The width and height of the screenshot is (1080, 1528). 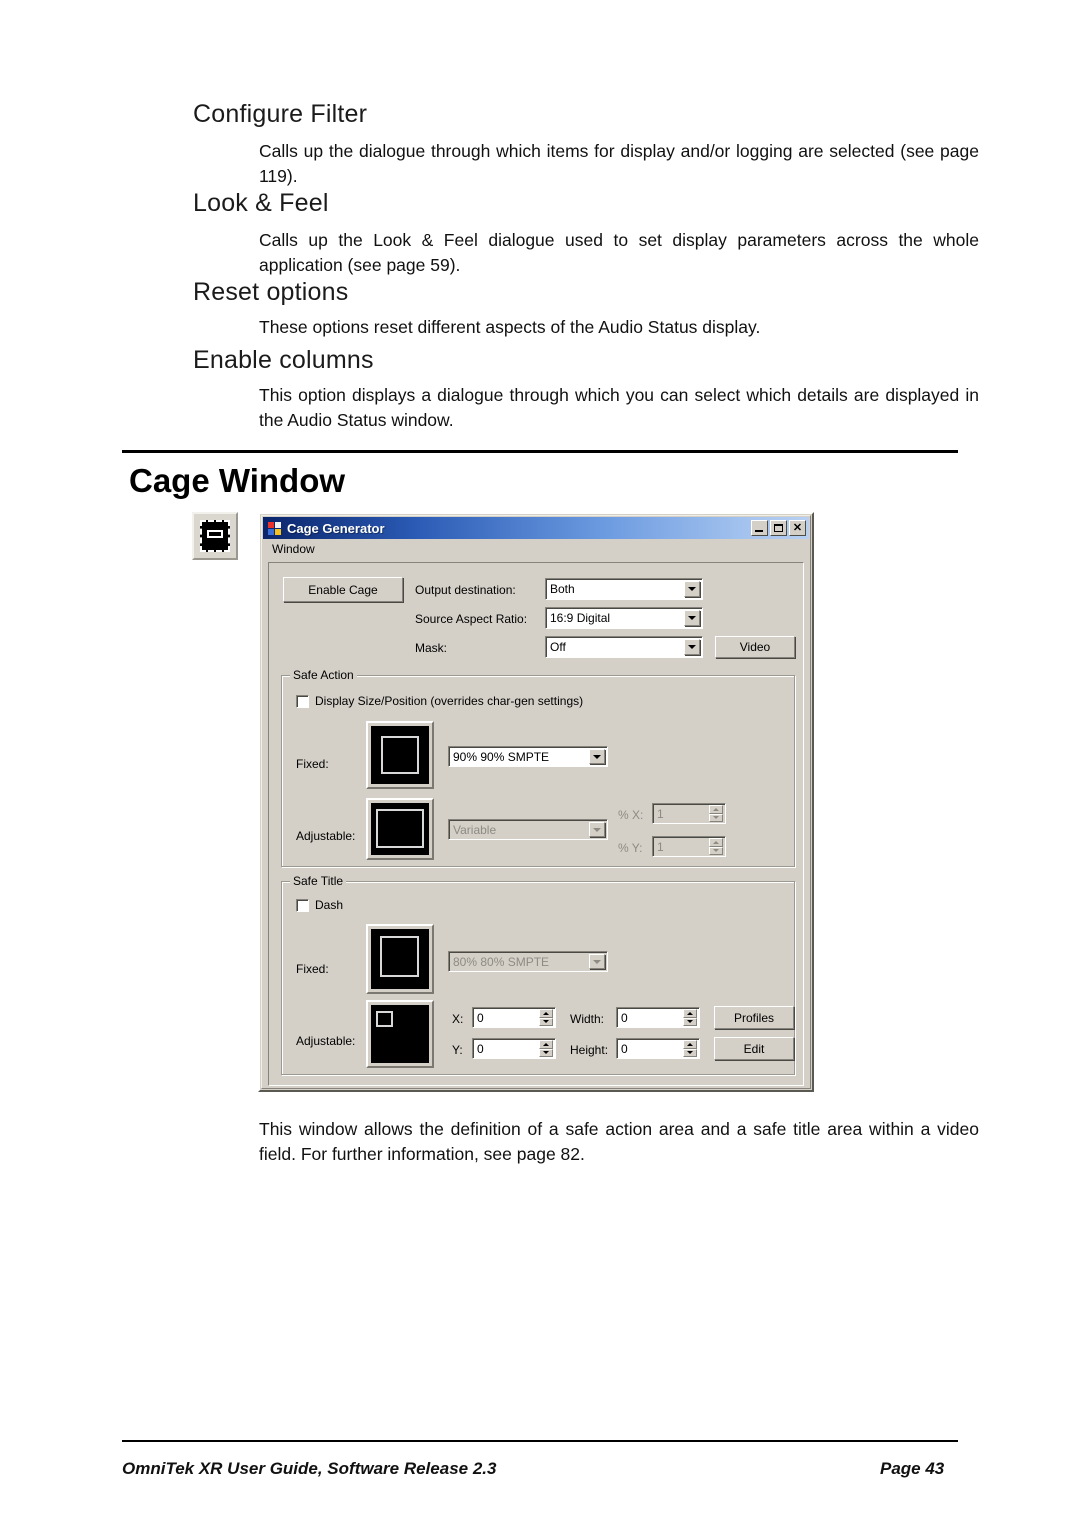 I want to click on close-icon: ✕, so click(x=797, y=528).